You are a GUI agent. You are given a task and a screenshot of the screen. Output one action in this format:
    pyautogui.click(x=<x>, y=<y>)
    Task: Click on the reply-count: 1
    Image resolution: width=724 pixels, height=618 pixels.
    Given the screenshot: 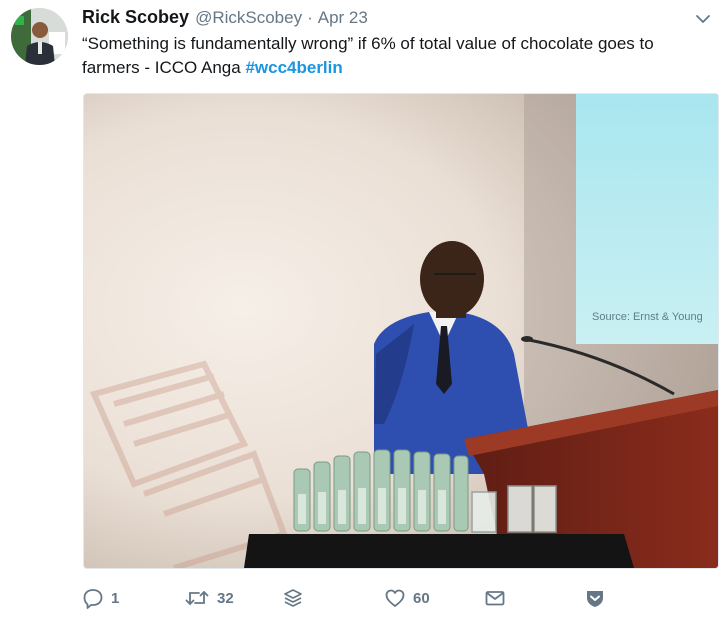 What is the action you would take?
    pyautogui.click(x=115, y=598)
    